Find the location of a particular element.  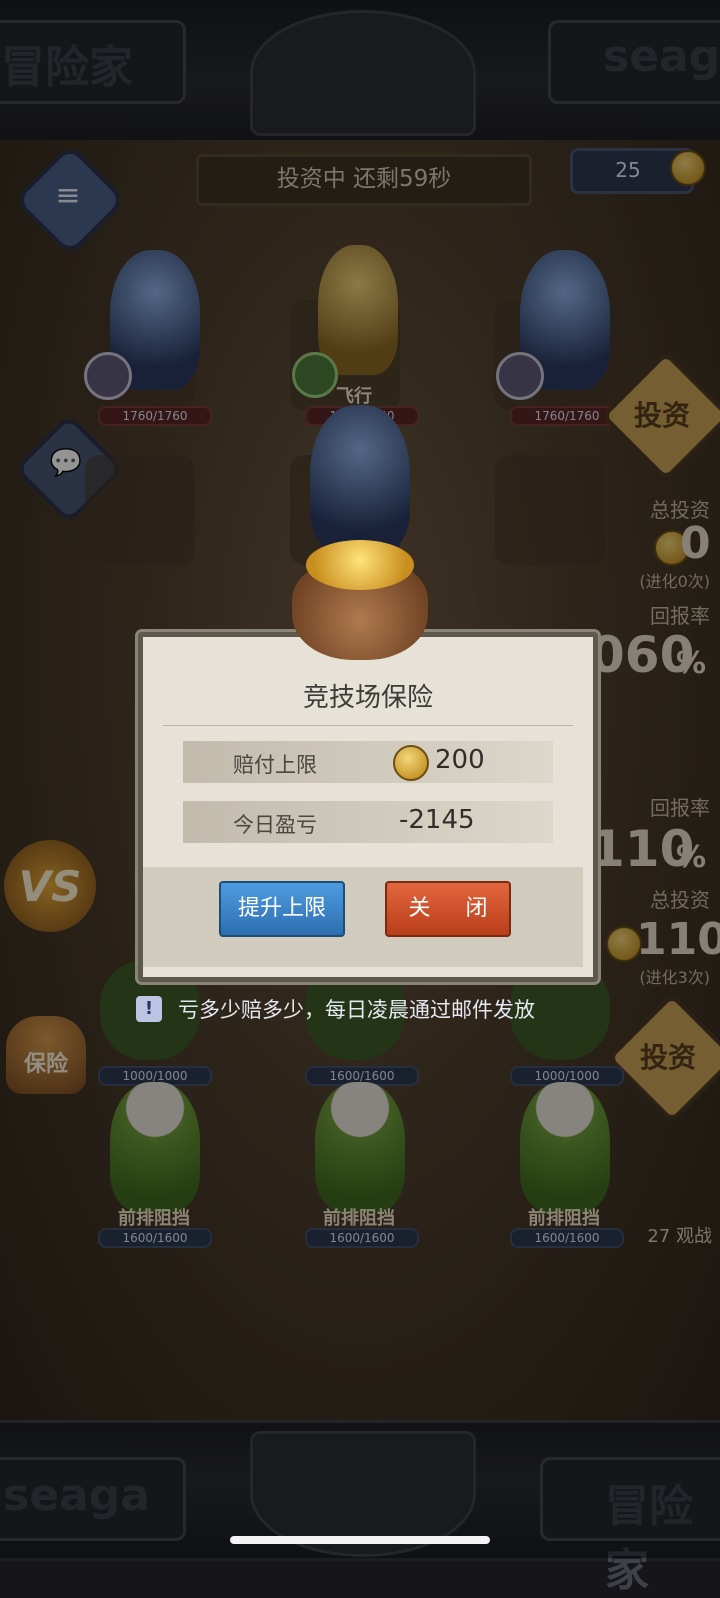

insurance-notice: ! 亏多少赔多少，每日凌晨通过邮件发放 is located at coordinates (360, 1009).